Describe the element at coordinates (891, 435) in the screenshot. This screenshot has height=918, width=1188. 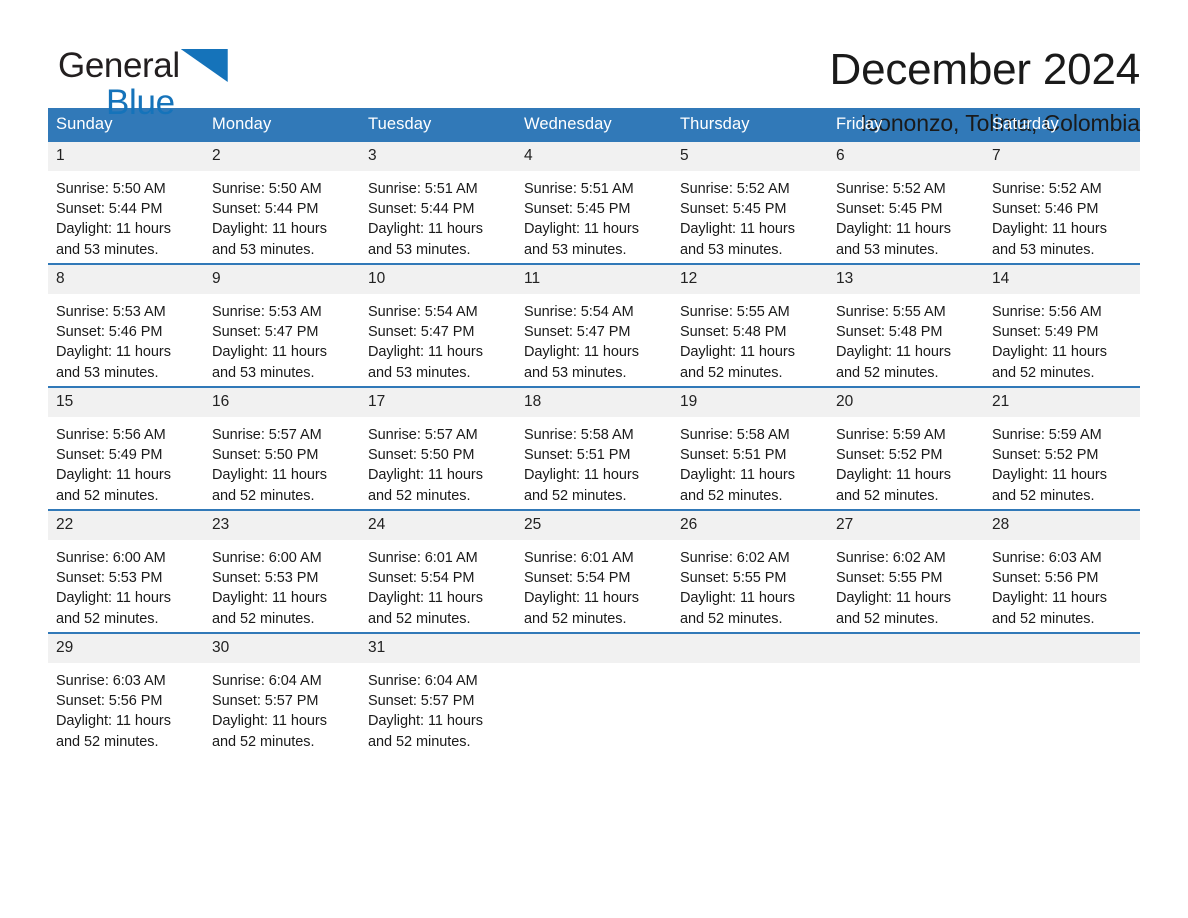
I see `sunrise-text: Sunrise: 5:59 AM` at that location.